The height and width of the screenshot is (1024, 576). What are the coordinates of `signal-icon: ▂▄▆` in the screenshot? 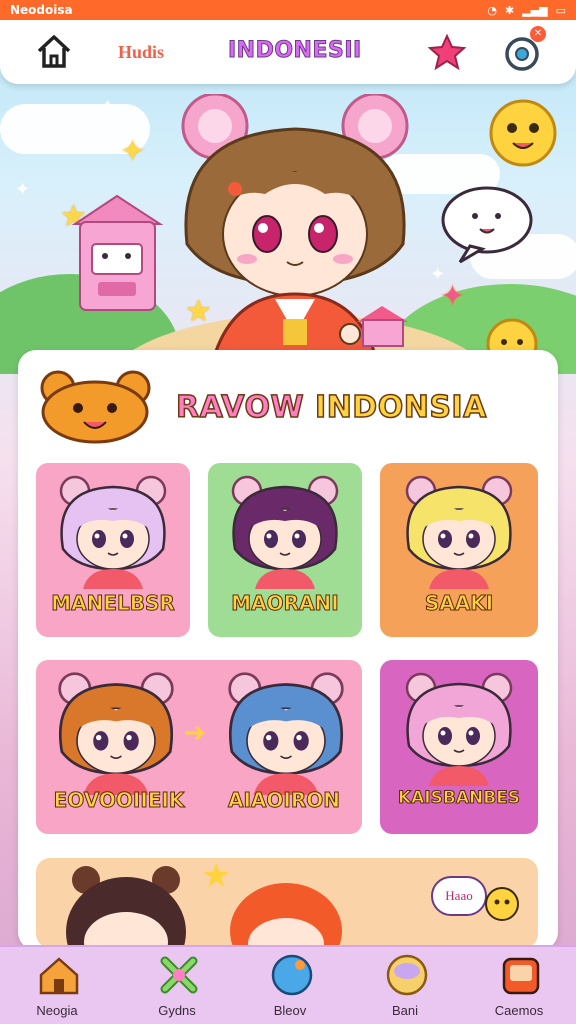 It's located at (535, 10).